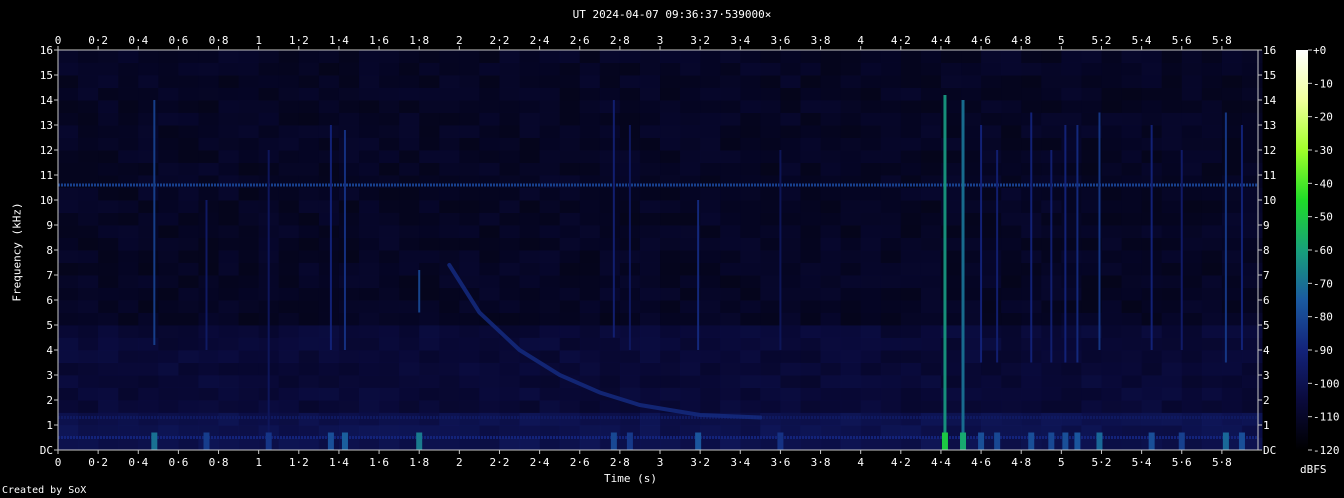 The width and height of the screenshot is (1344, 498). What do you see at coordinates (580, 40) in the screenshot?
I see `x-tick-label-top: 2·6` at bounding box center [580, 40].